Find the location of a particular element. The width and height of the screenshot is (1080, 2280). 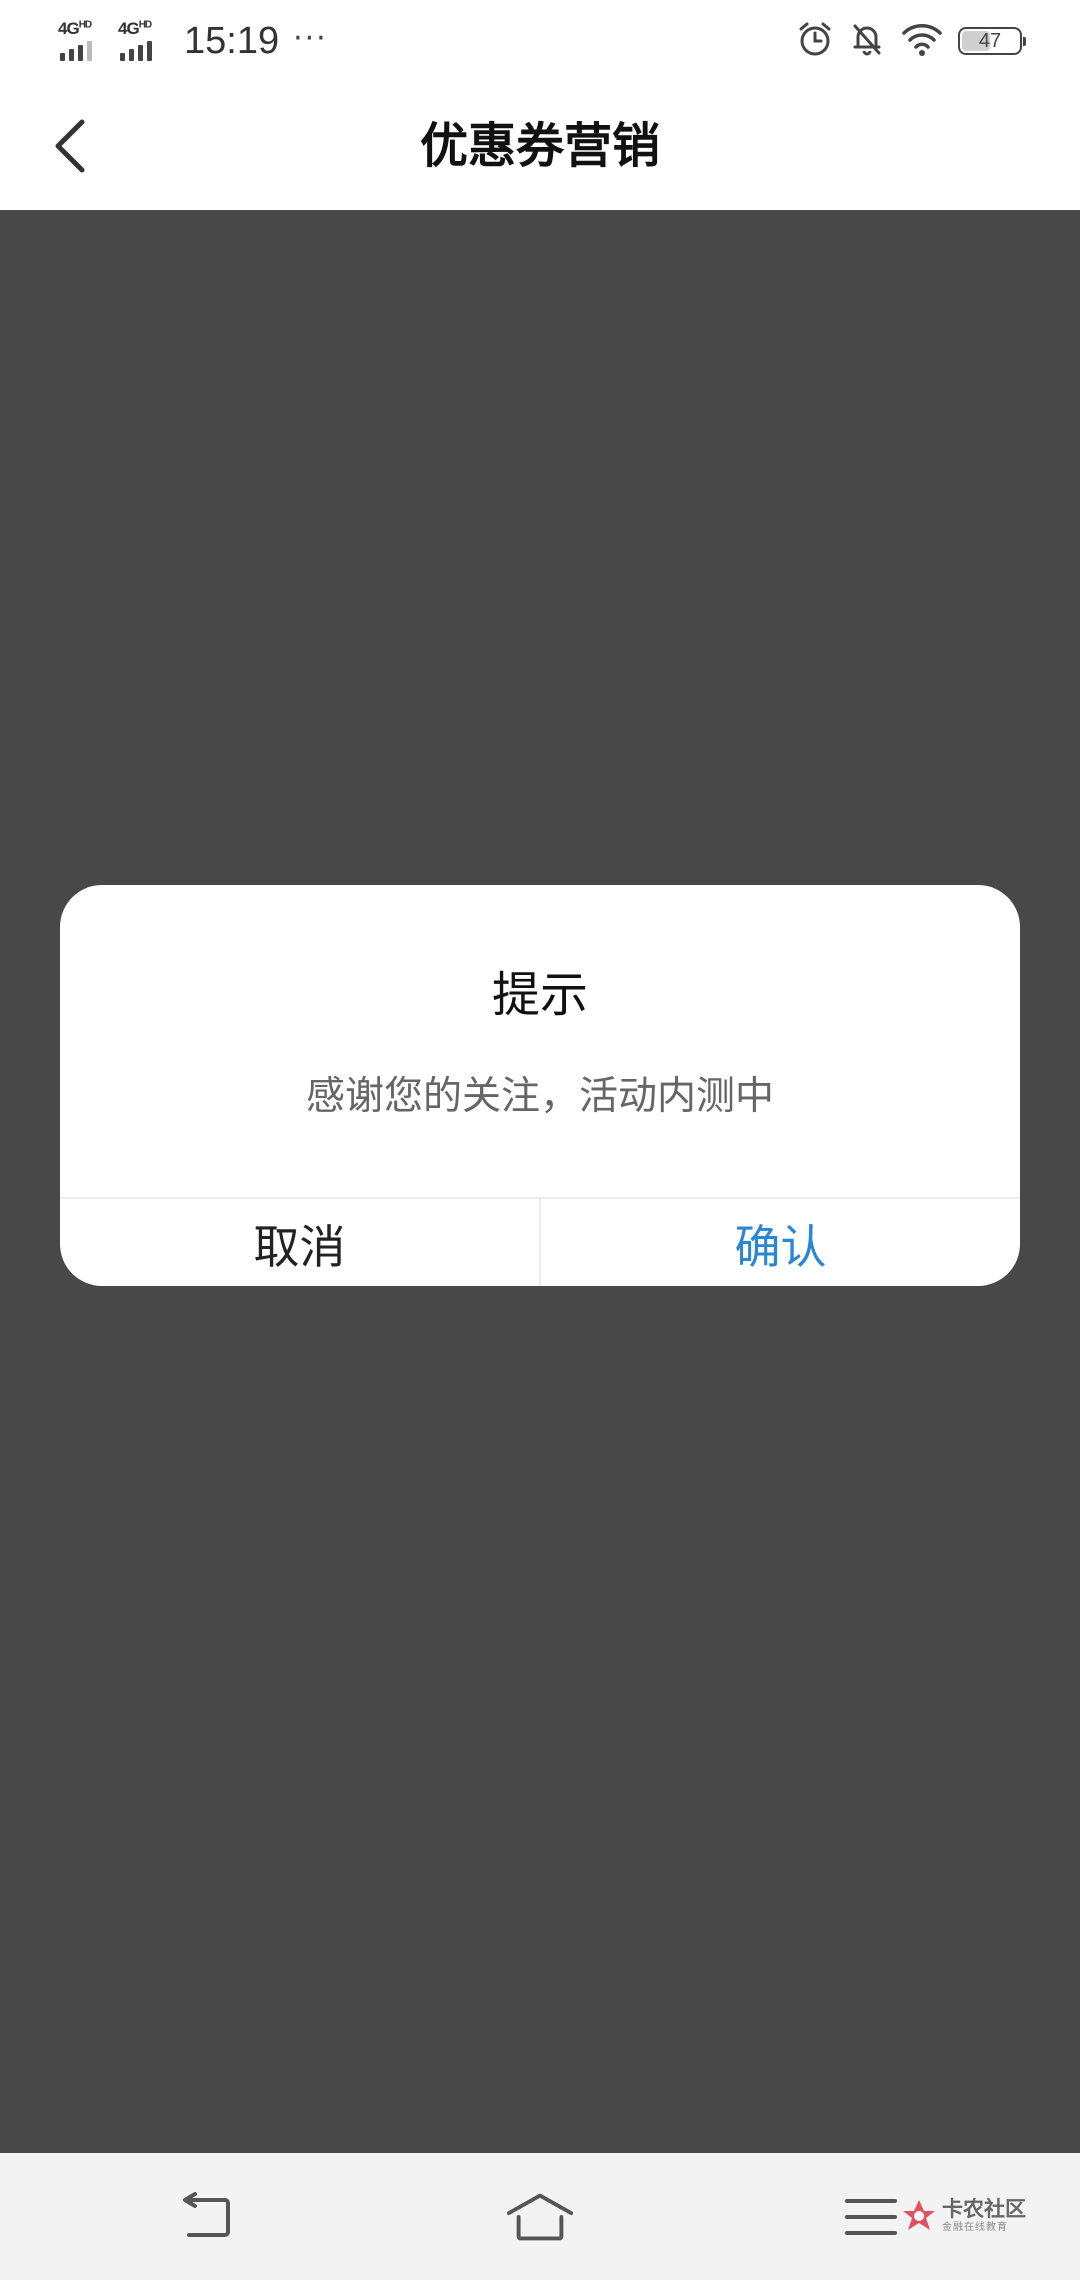

page-title: 优惠券营销 is located at coordinates (539, 146).